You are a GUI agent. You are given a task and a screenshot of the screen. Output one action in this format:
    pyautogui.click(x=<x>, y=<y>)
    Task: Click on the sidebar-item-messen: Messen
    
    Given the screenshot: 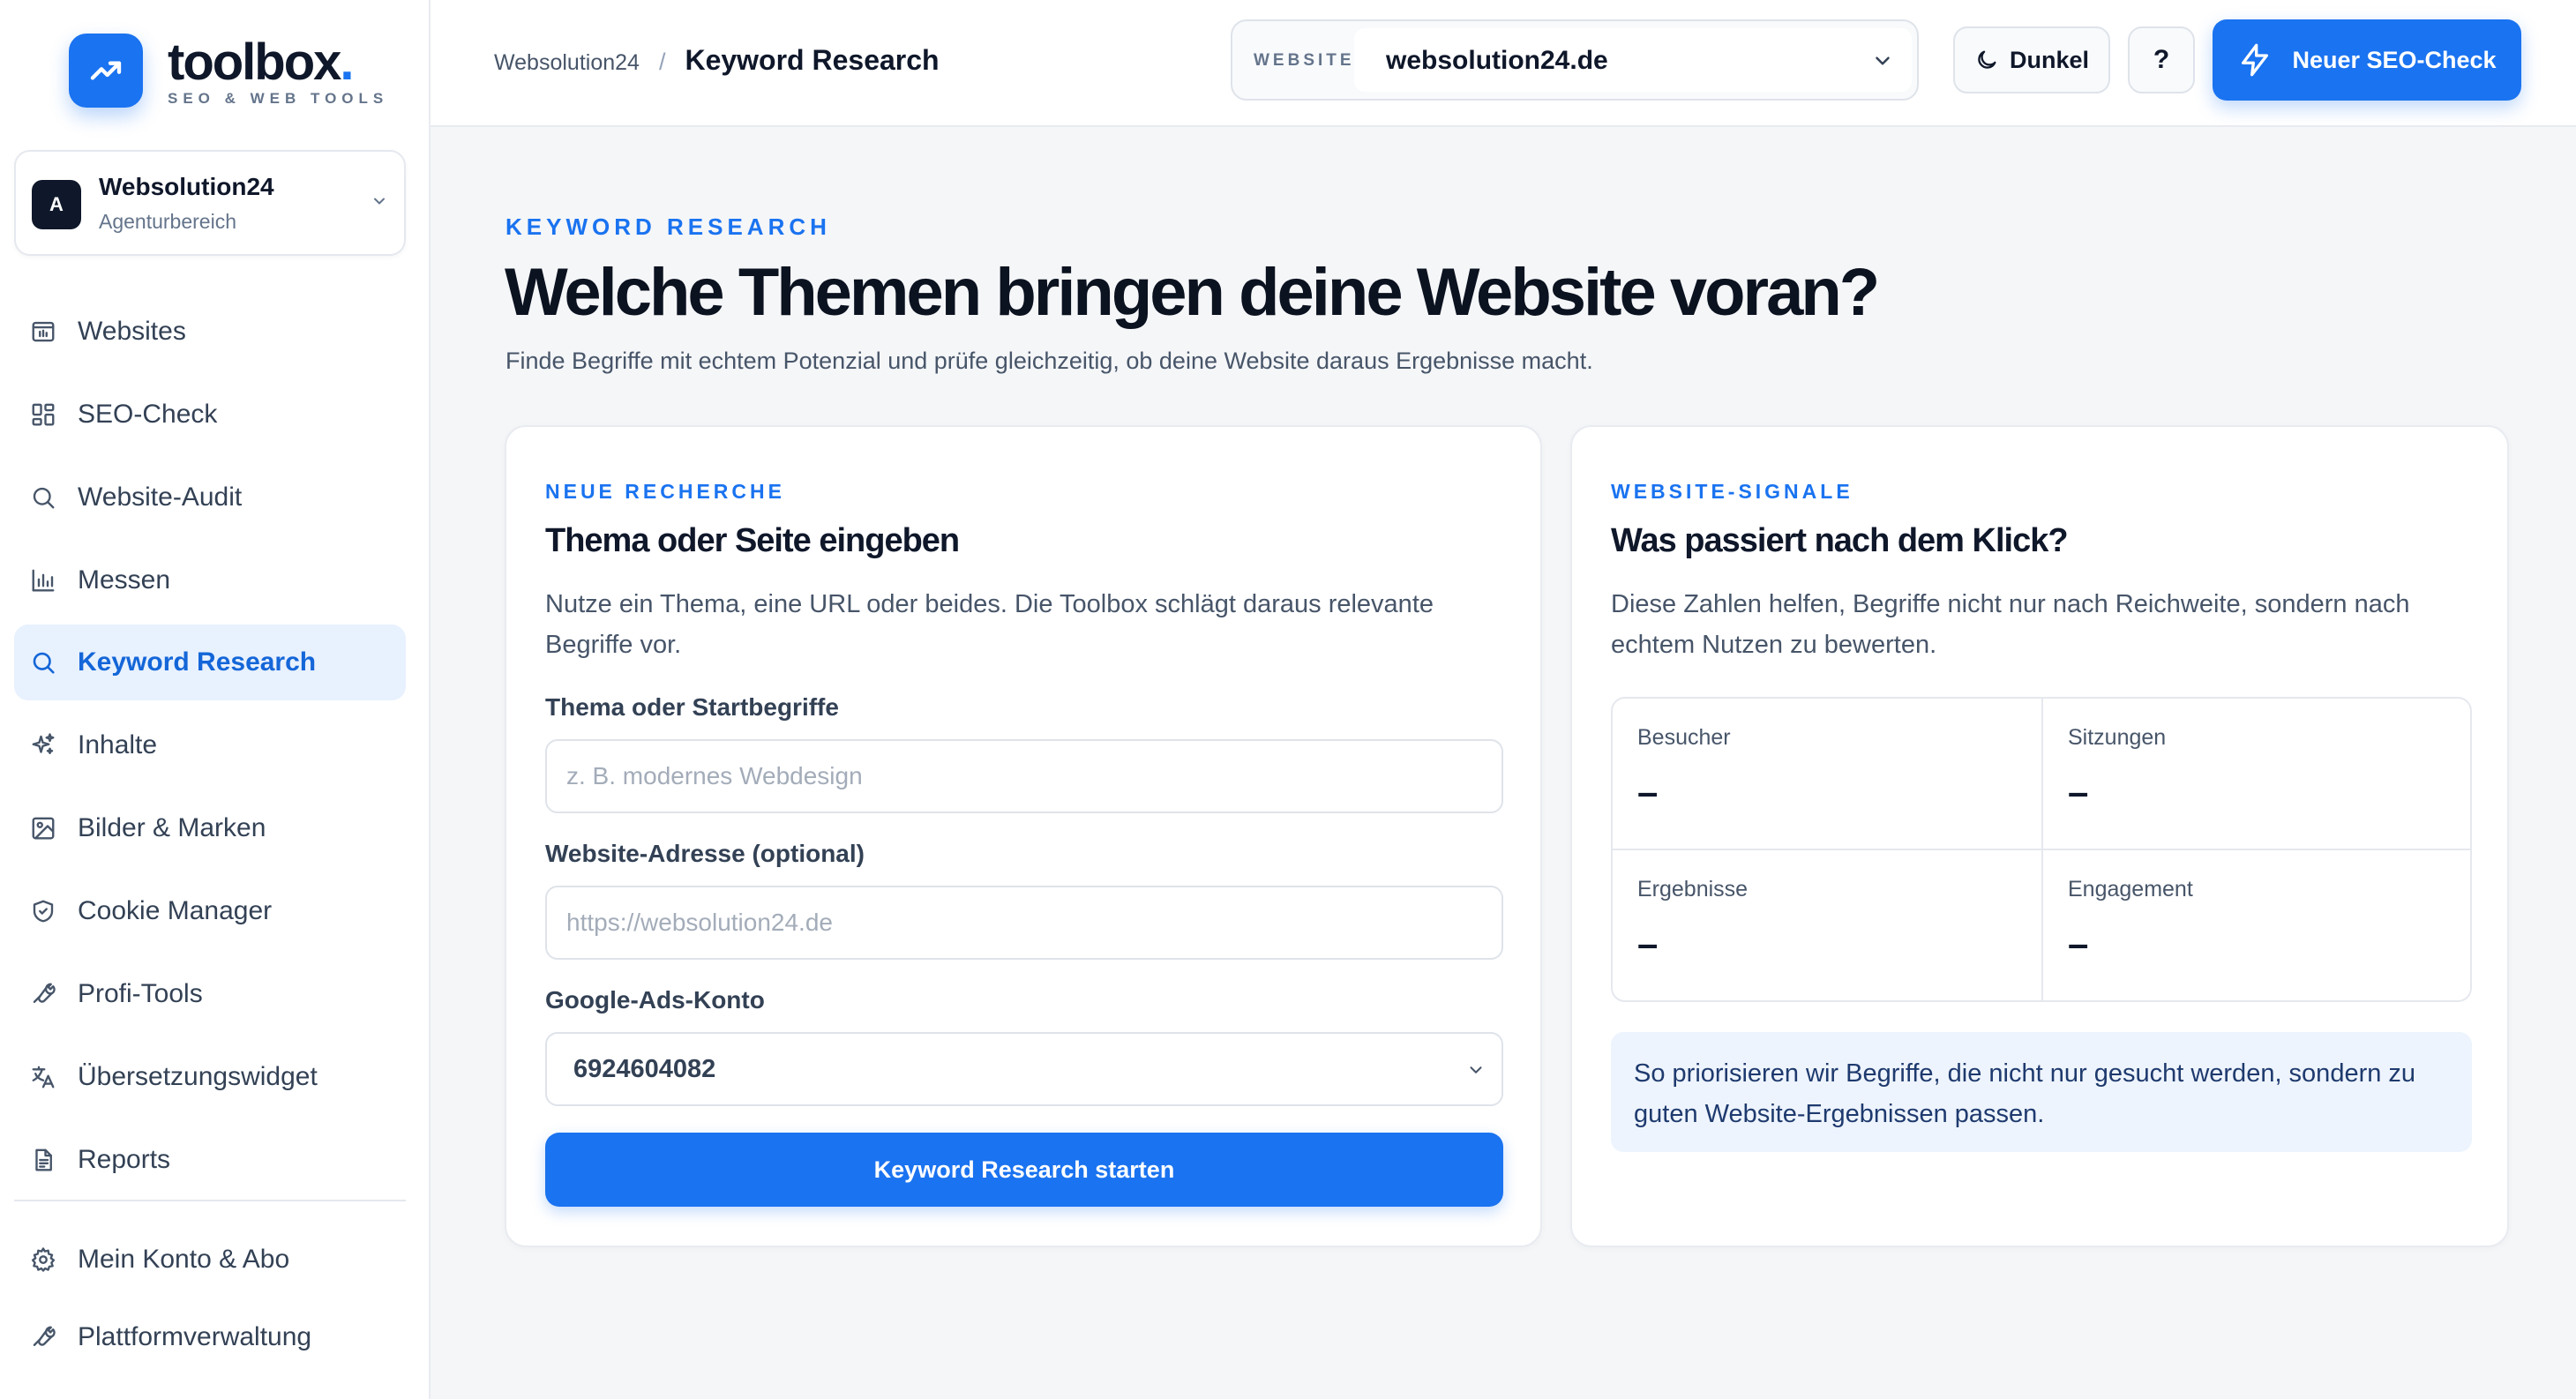 What is the action you would take?
    pyautogui.click(x=210, y=580)
    